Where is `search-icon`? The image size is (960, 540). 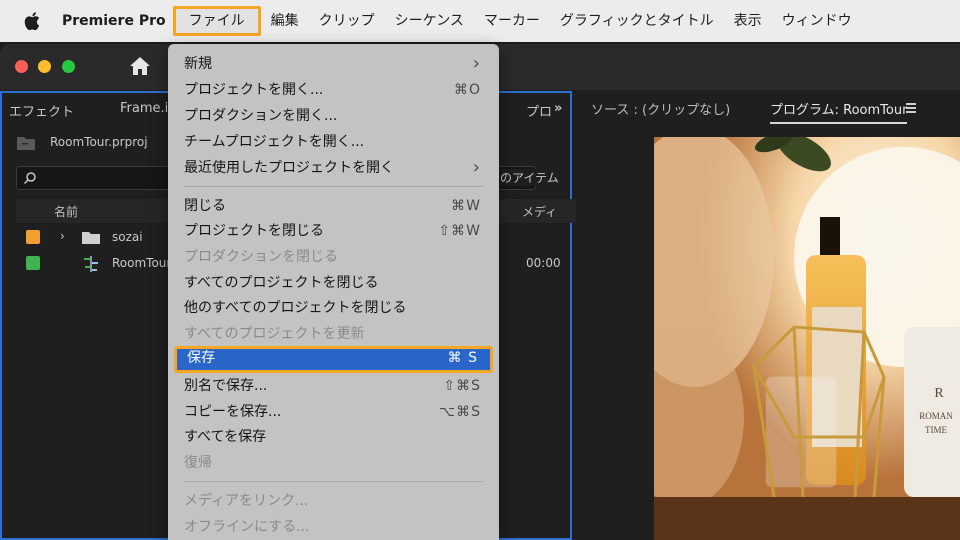 search-icon is located at coordinates (30, 179).